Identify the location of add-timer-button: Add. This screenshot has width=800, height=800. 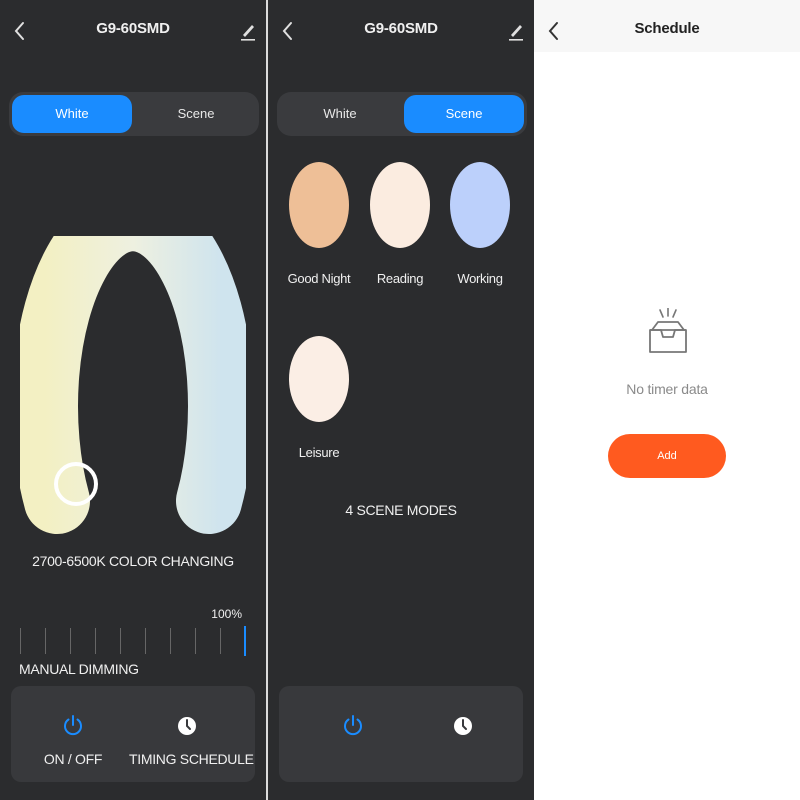
(667, 456).